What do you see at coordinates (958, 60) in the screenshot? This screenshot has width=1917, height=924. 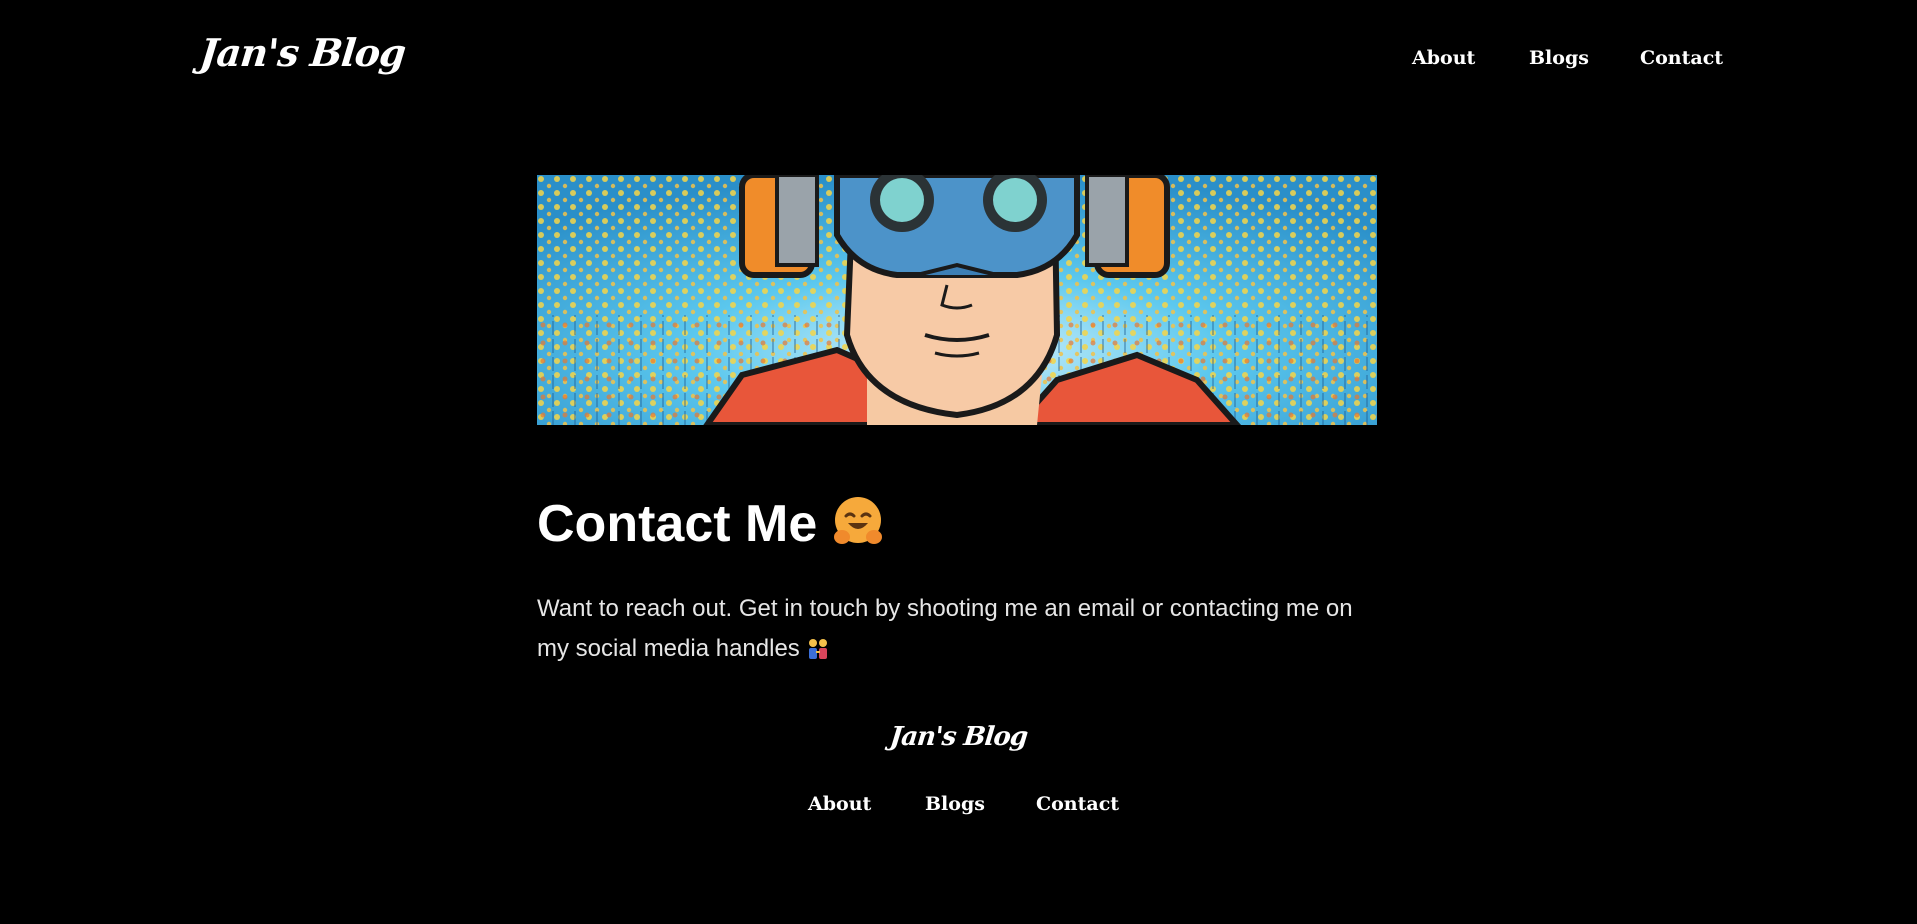 I see `site-header: Jan's Blog About Blogs Contact` at bounding box center [958, 60].